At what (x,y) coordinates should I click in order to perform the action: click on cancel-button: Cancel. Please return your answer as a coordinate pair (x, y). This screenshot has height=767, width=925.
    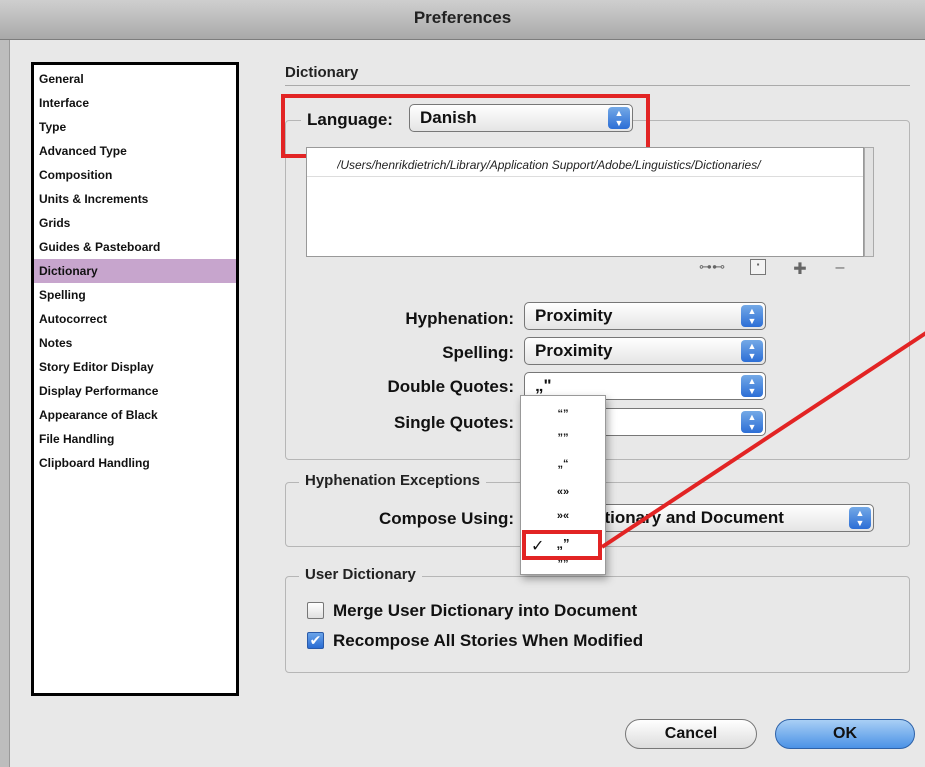
    Looking at the image, I should click on (691, 734).